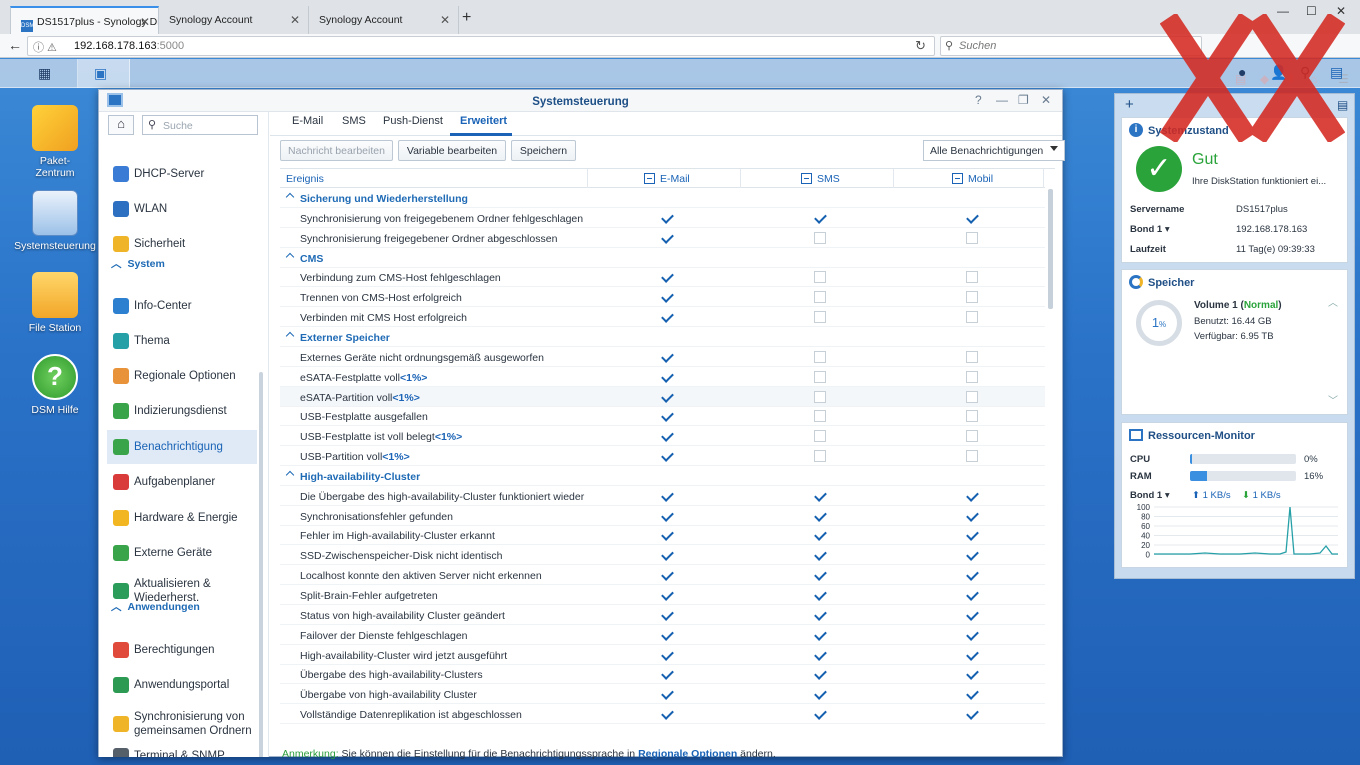 The width and height of the screenshot is (1360, 765). I want to click on table-group-row: Externer Speicher, so click(662, 337).